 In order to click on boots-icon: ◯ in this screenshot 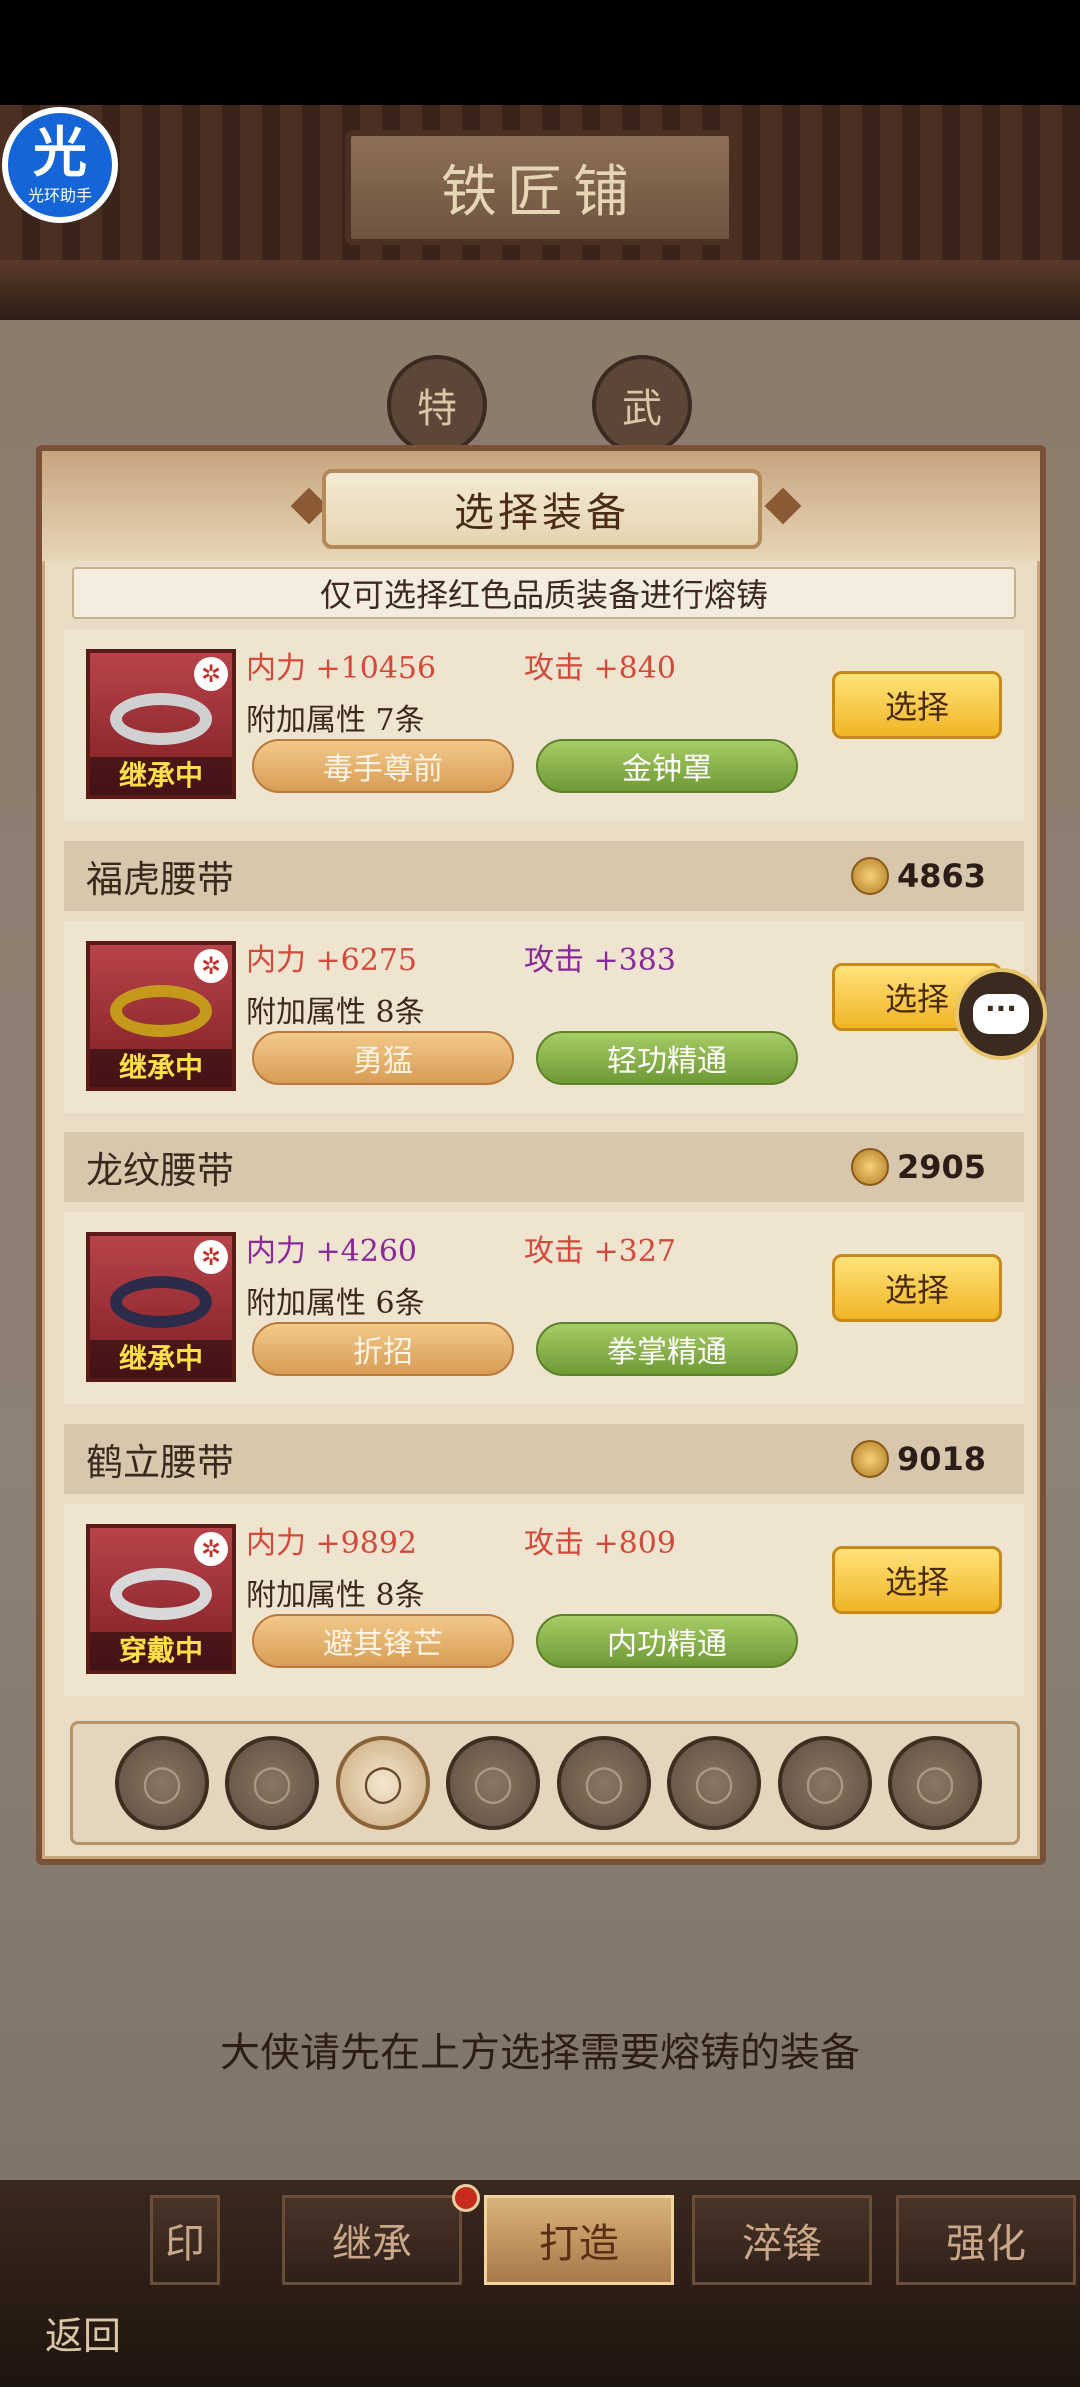, I will do `click(493, 1783)`.